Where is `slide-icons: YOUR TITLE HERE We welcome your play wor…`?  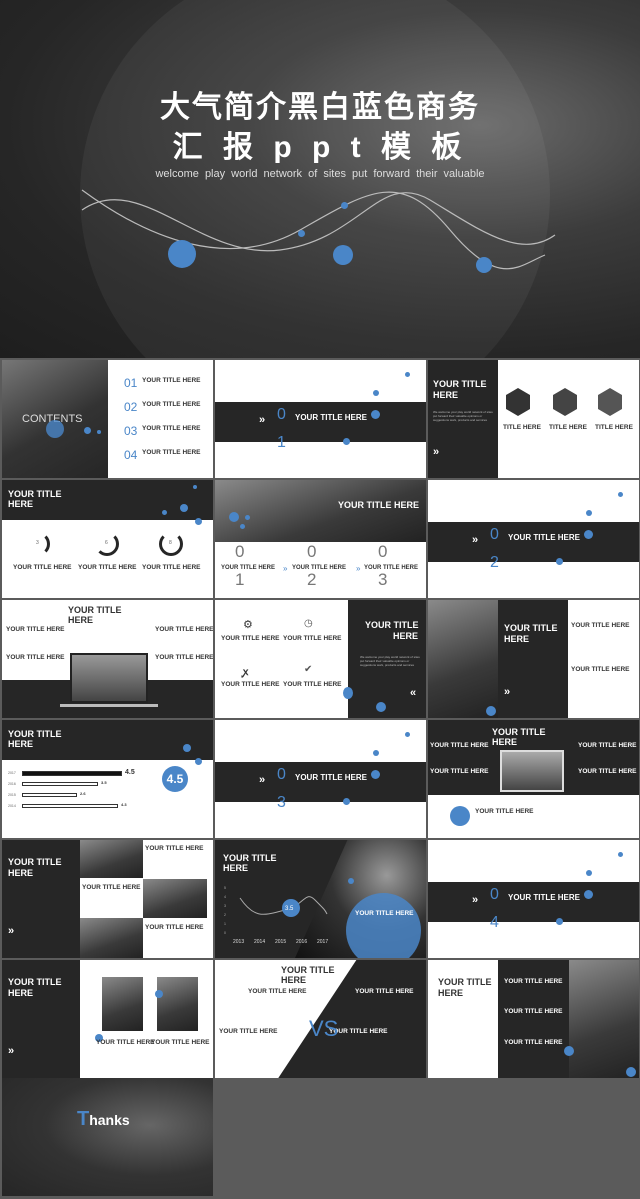 slide-icons: YOUR TITLE HERE We welcome your play wor… is located at coordinates (320, 659).